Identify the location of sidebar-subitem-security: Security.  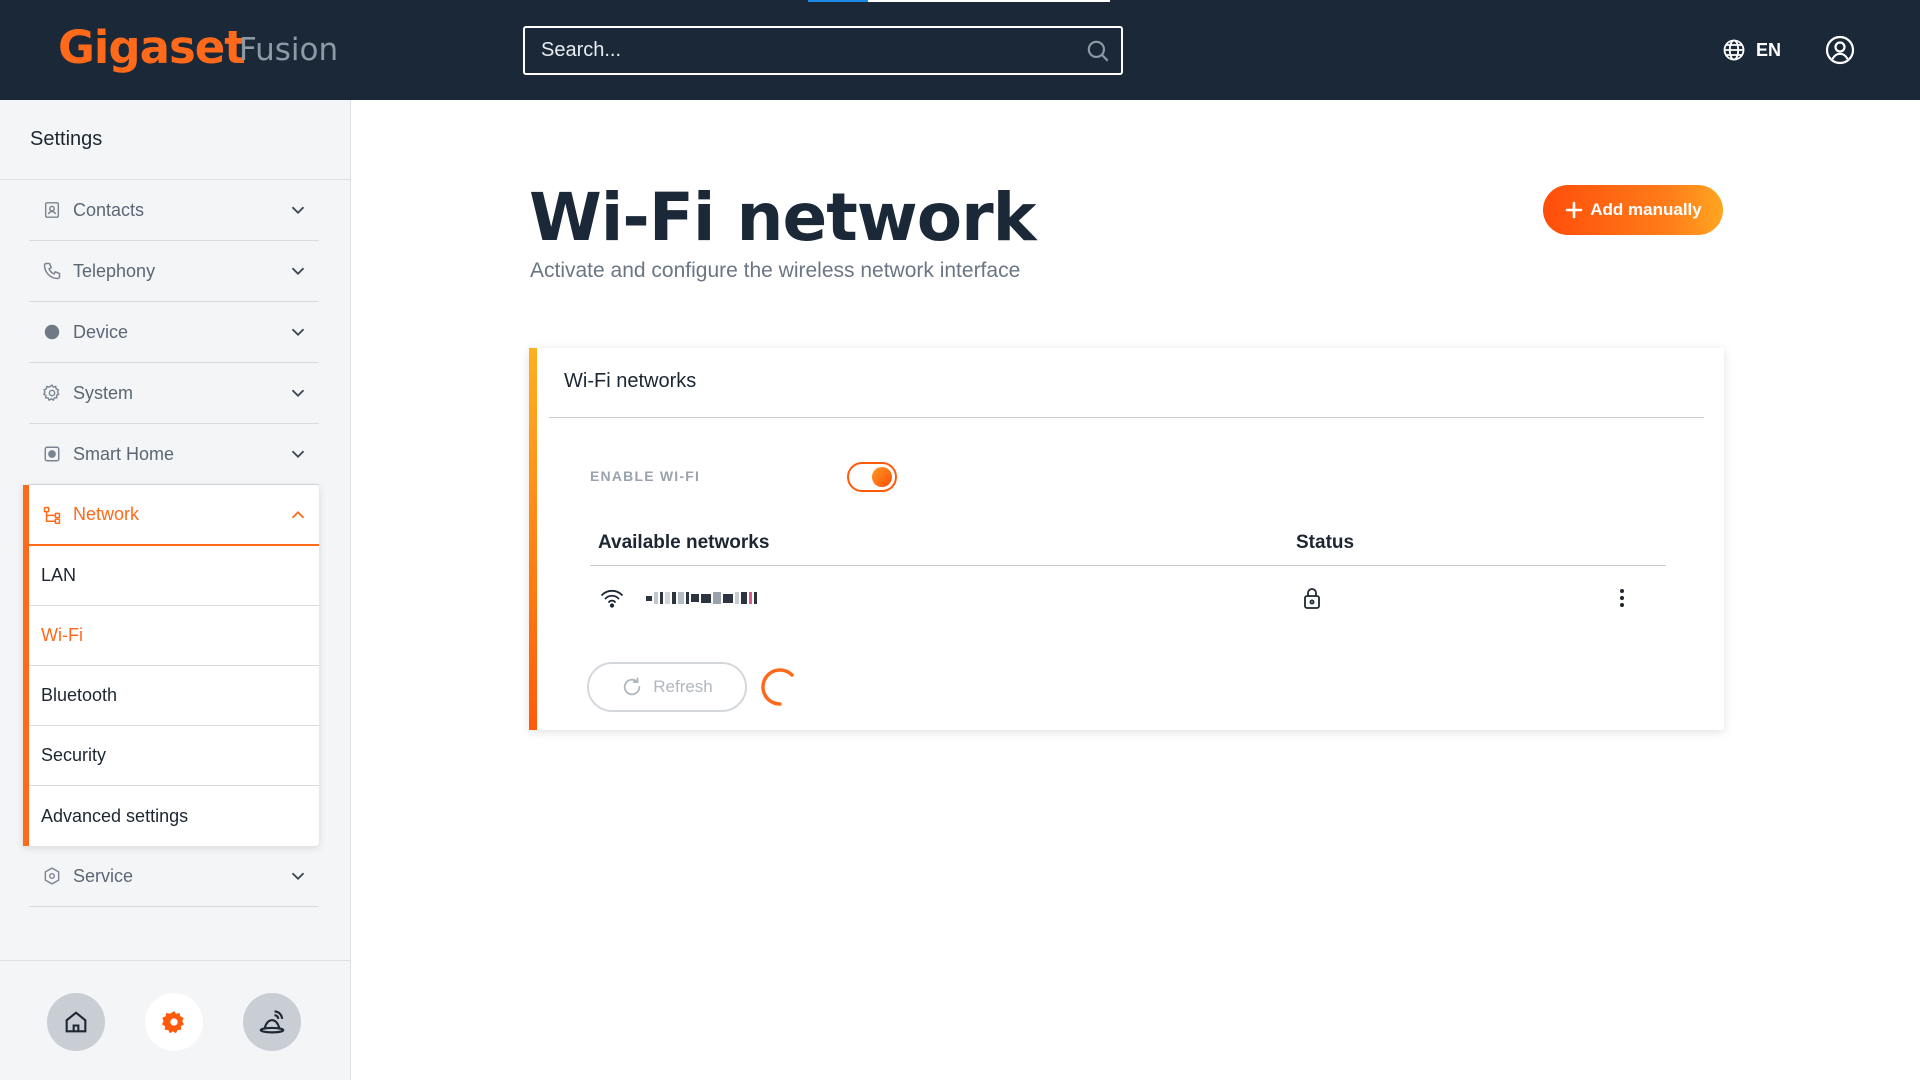
(174, 756).